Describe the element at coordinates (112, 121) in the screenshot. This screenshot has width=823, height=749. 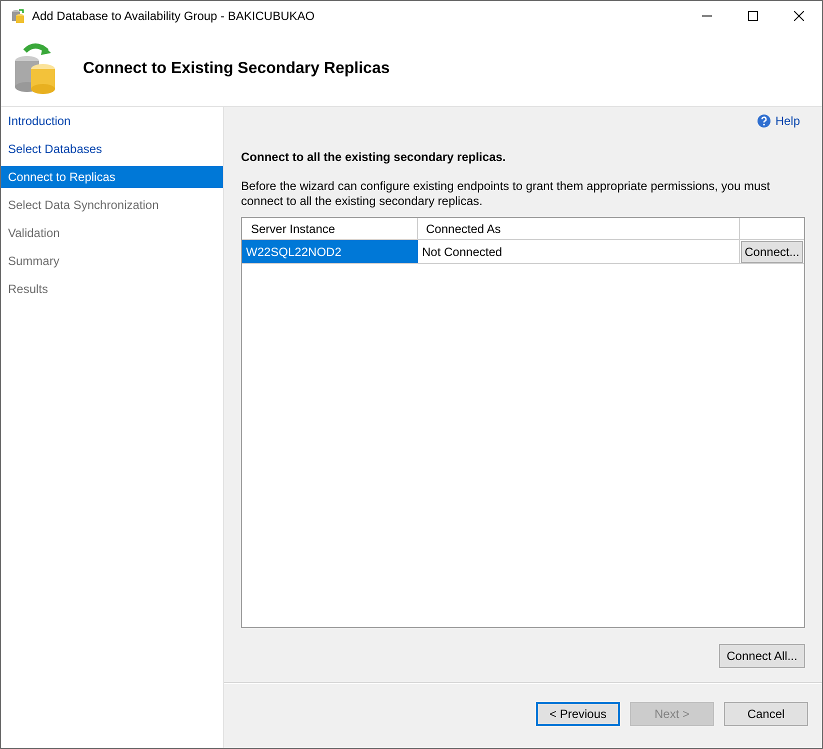
I see `sidebar-item: Introduction` at that location.